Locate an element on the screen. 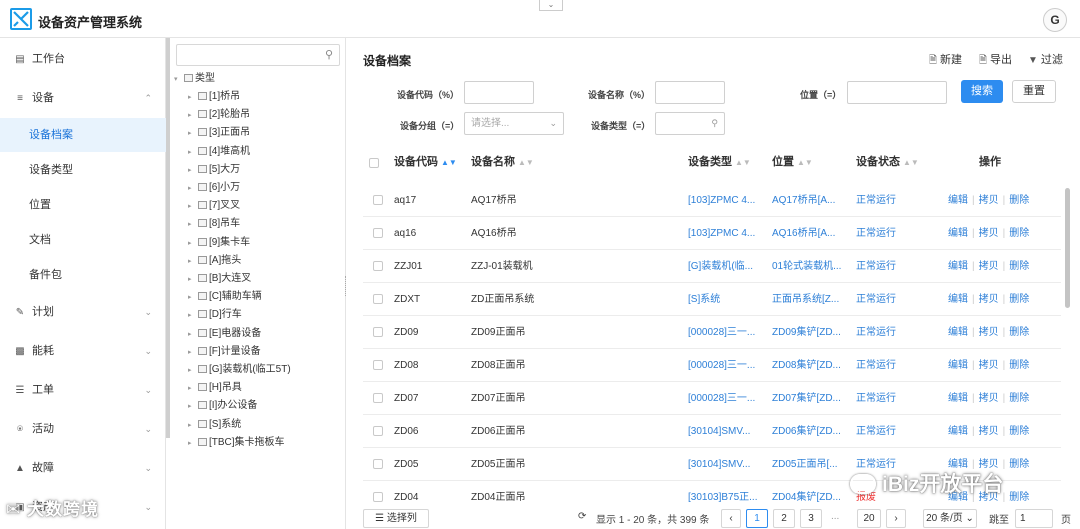 The height and width of the screenshot is (529, 1080). column-header-type: 设备类型 ▲▼ is located at coordinates (719, 165).